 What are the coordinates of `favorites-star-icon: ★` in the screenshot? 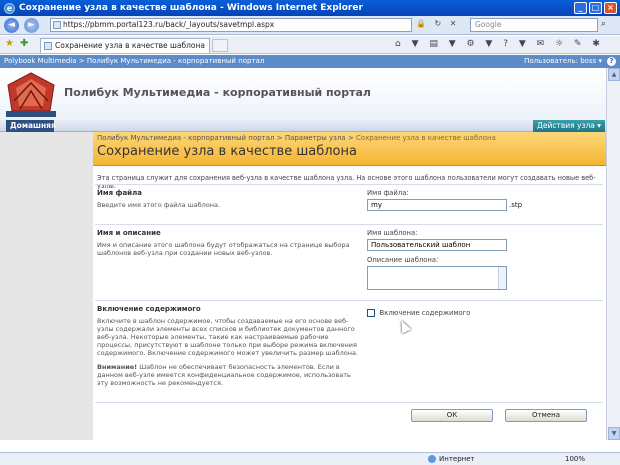 It's located at (9, 43).